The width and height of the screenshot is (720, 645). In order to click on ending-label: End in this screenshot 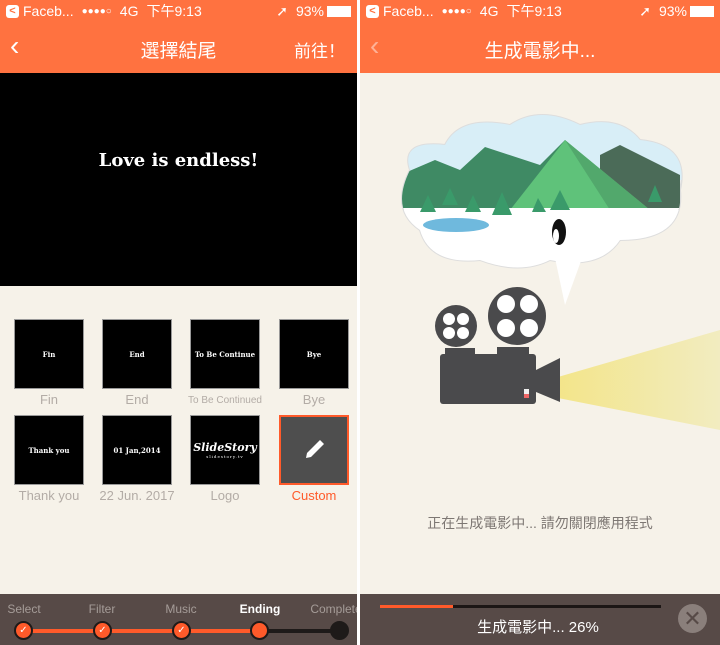, I will do `click(137, 399)`.